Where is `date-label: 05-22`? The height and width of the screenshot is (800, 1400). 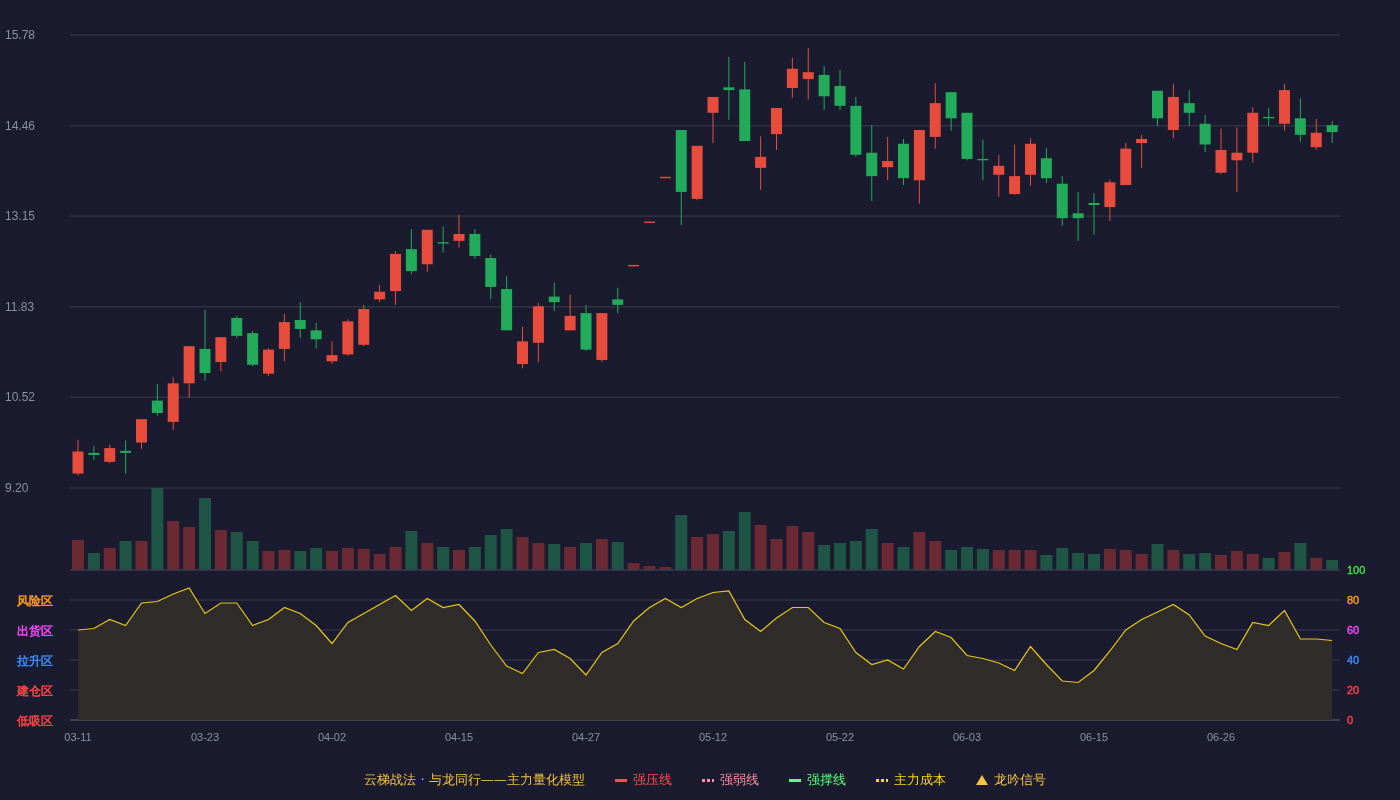
date-label: 05-22 is located at coordinates (840, 737).